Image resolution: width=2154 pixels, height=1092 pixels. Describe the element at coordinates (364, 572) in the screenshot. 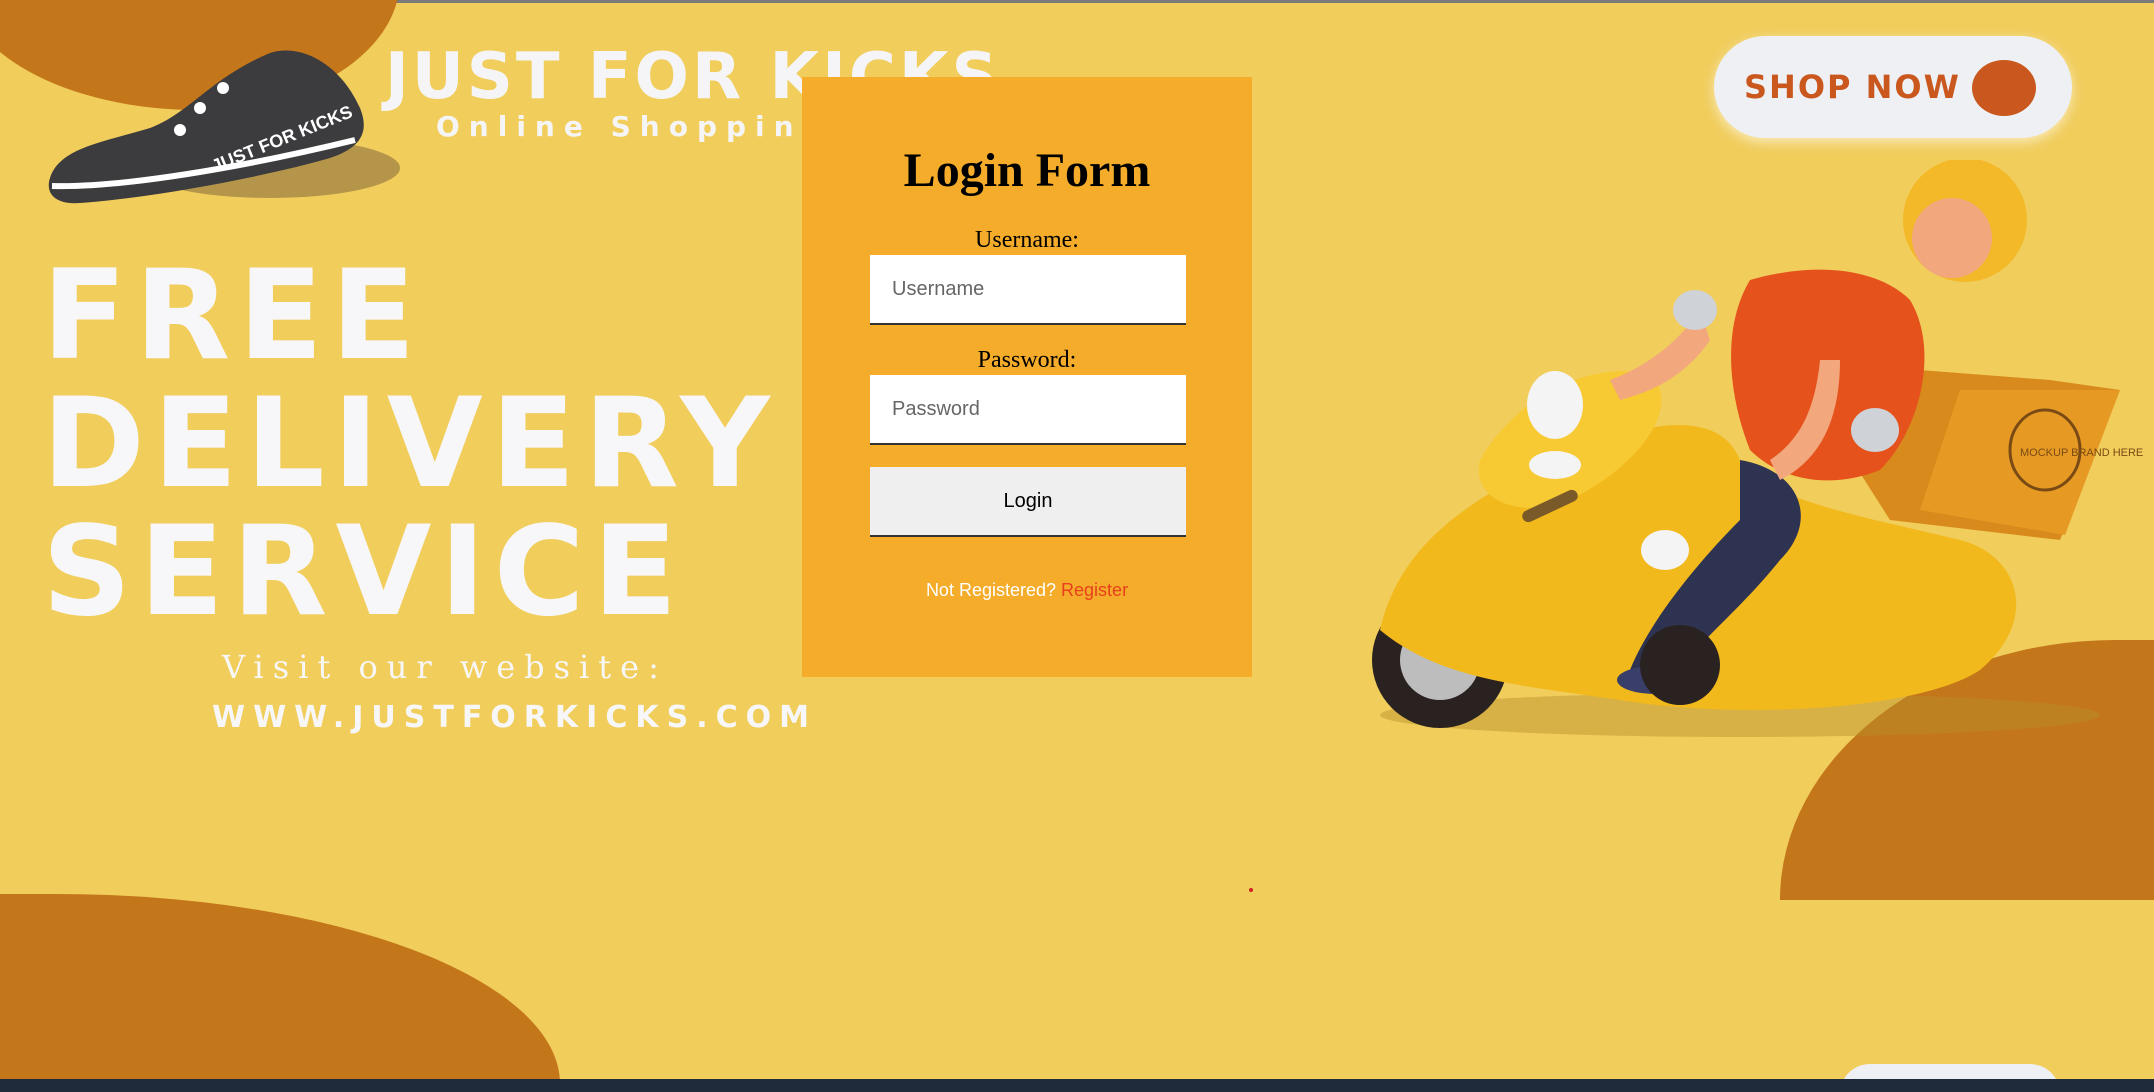

I see `hero-line-service: SERVICE` at that location.